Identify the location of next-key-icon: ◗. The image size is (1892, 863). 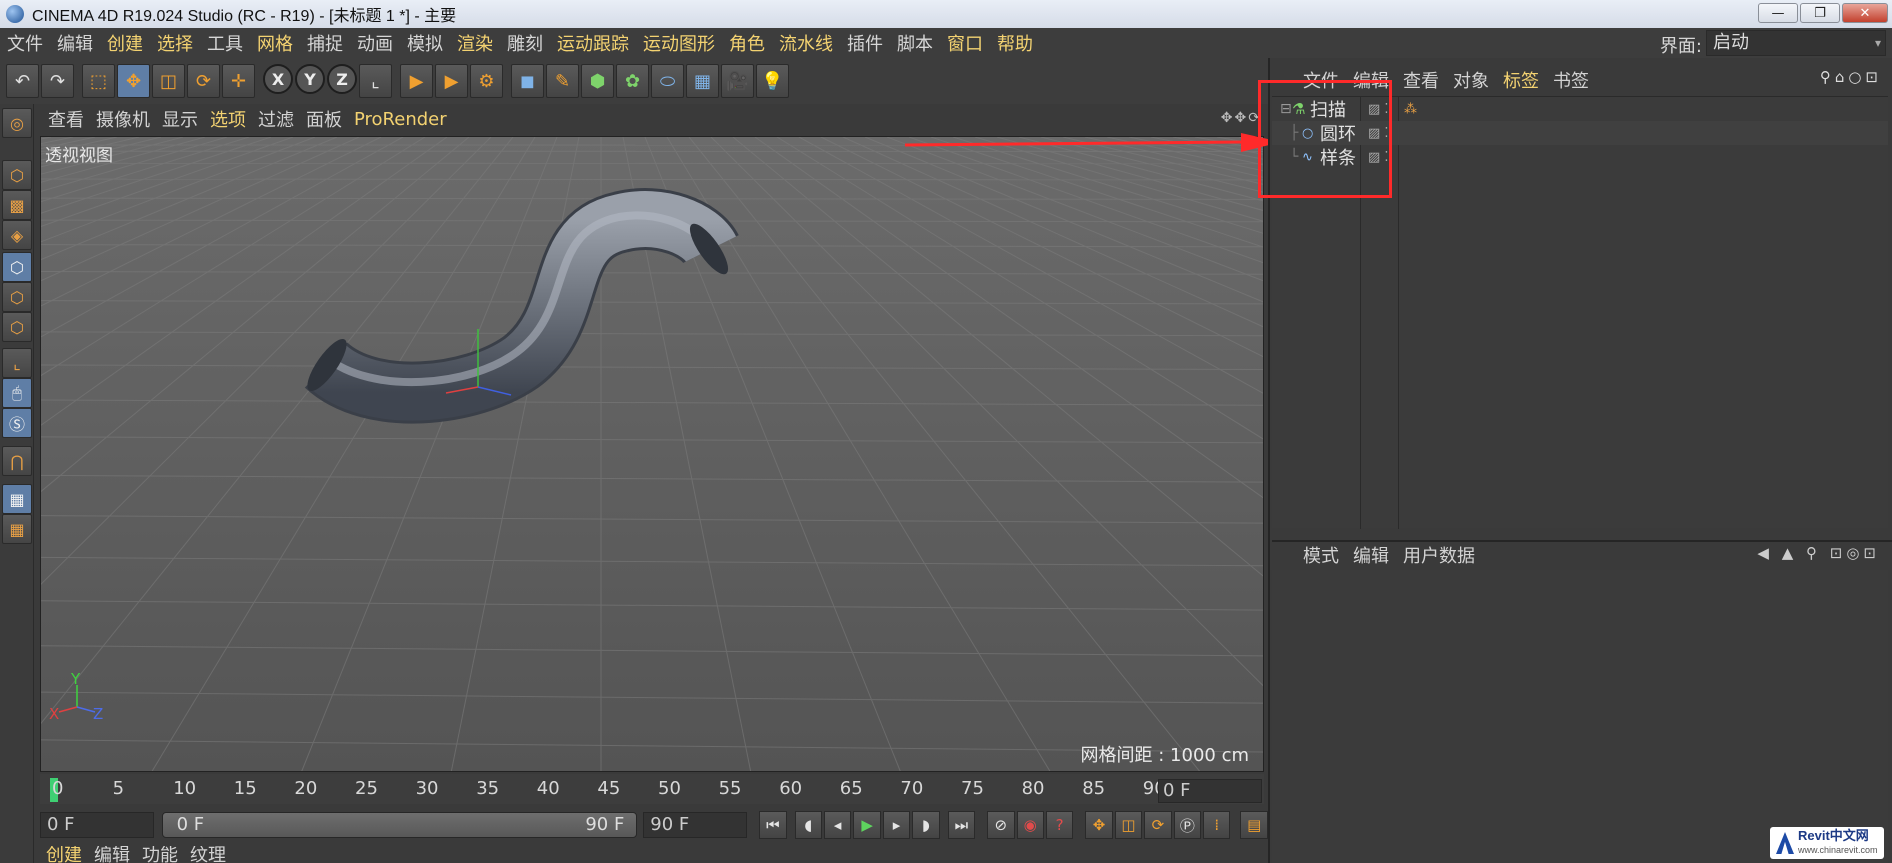
(926, 825).